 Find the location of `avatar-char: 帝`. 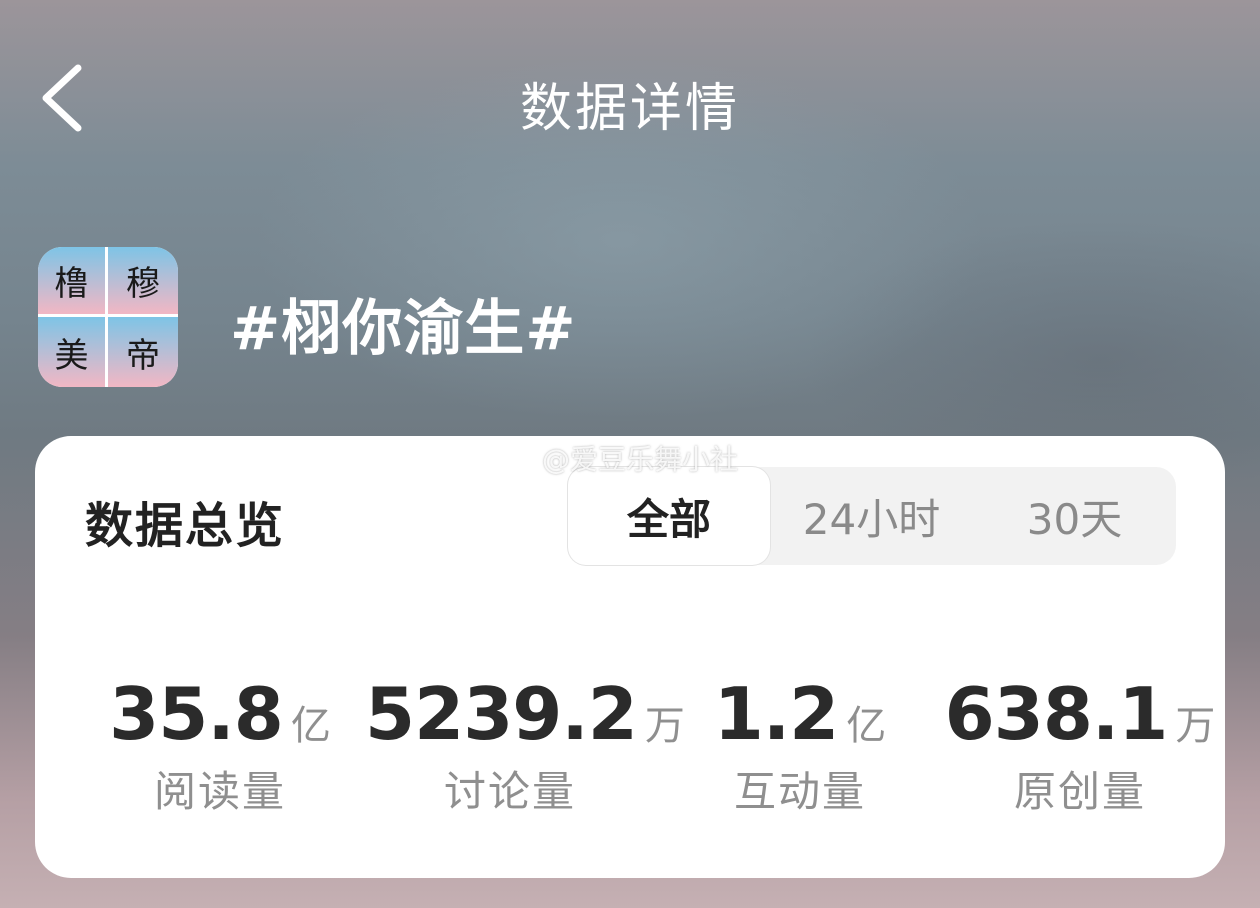

avatar-char: 帝 is located at coordinates (143, 352).